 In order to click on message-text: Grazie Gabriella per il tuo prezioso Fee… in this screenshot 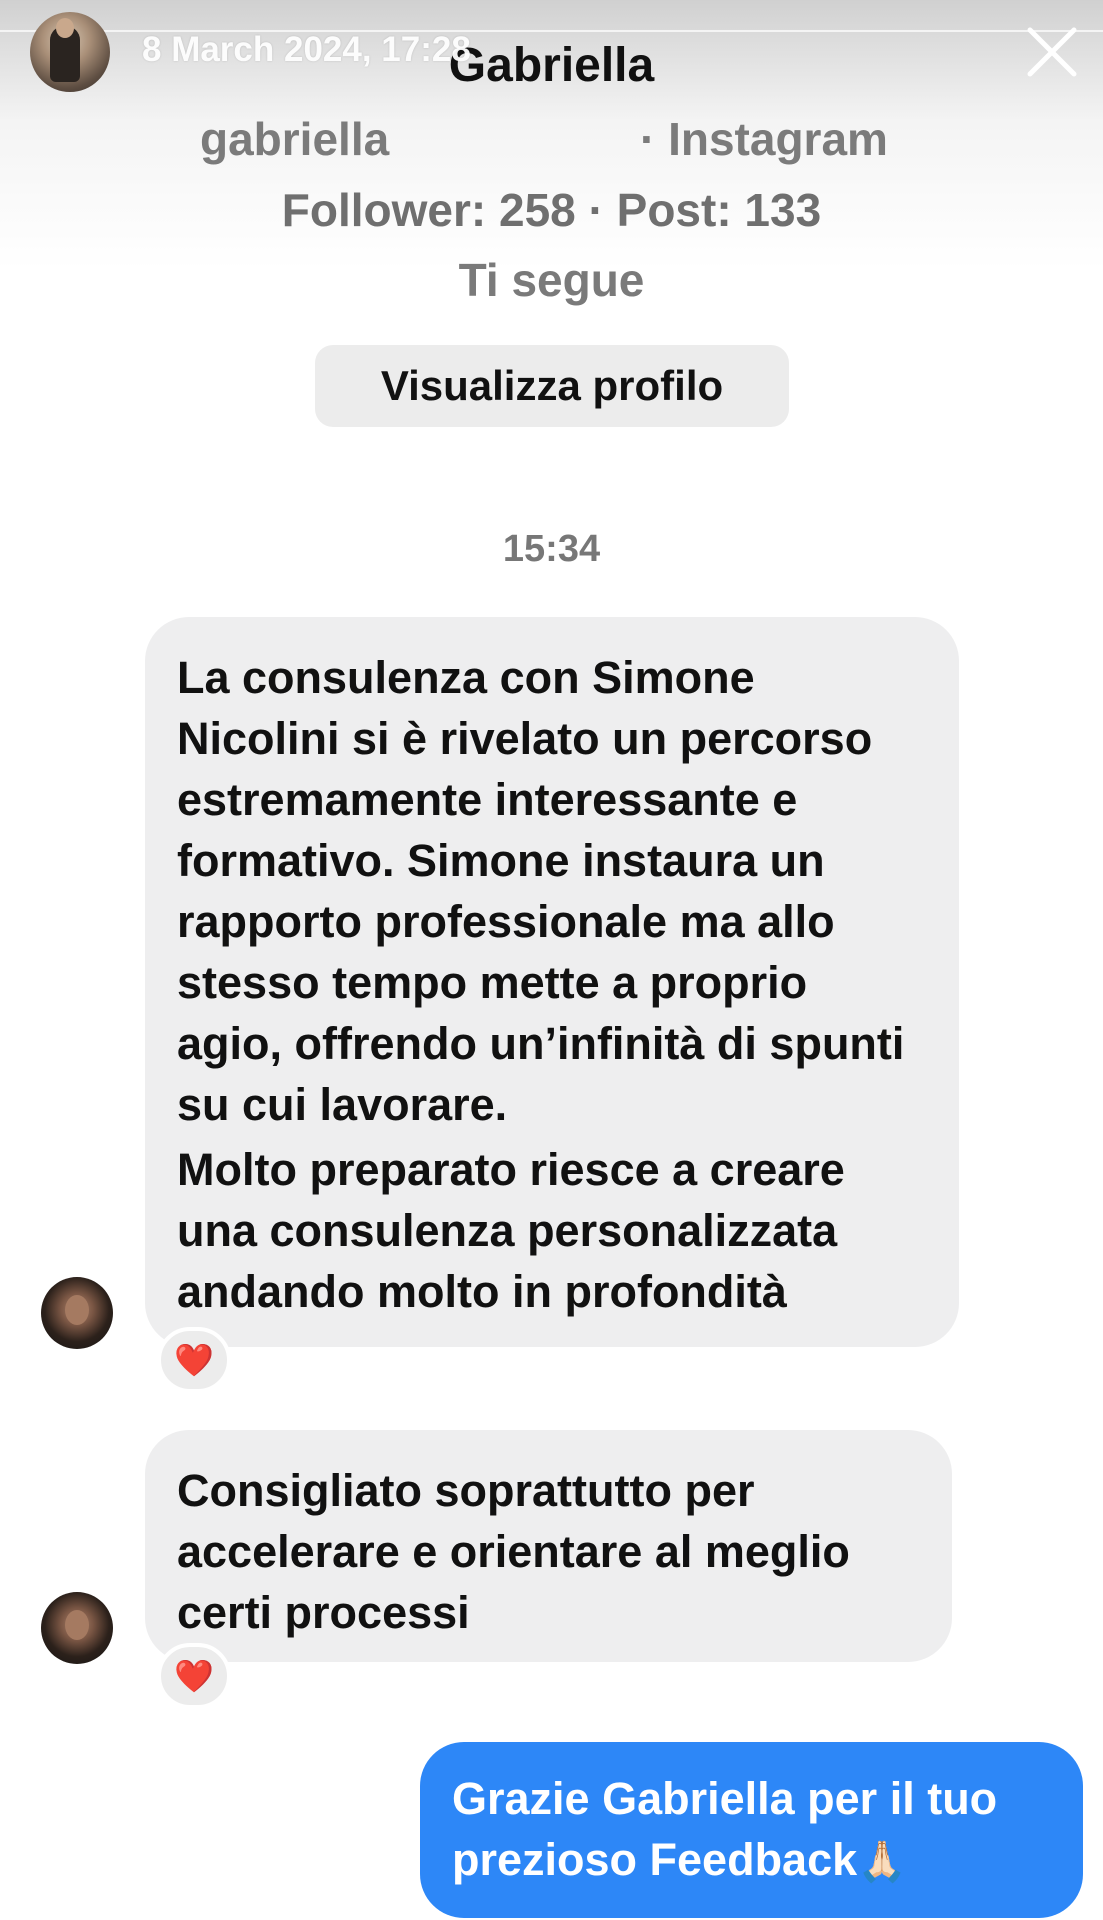, I will do `click(725, 1829)`.